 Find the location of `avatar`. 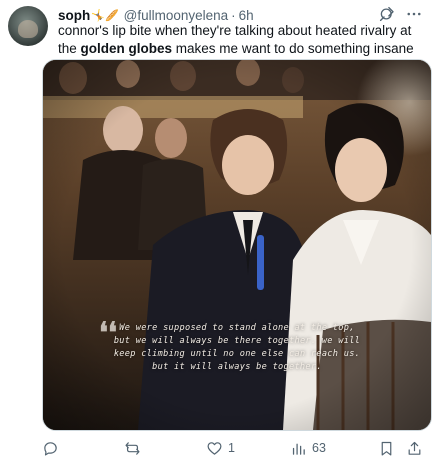

avatar is located at coordinates (28, 26).